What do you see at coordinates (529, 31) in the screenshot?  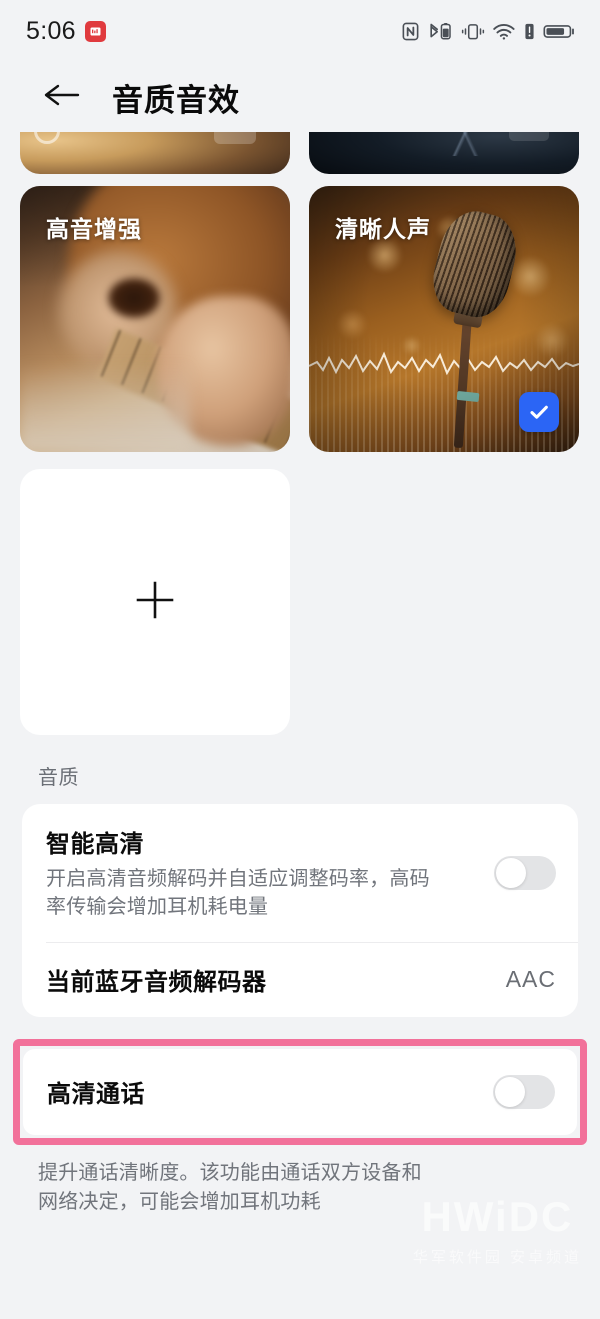 I see `signal-alert-icon` at bounding box center [529, 31].